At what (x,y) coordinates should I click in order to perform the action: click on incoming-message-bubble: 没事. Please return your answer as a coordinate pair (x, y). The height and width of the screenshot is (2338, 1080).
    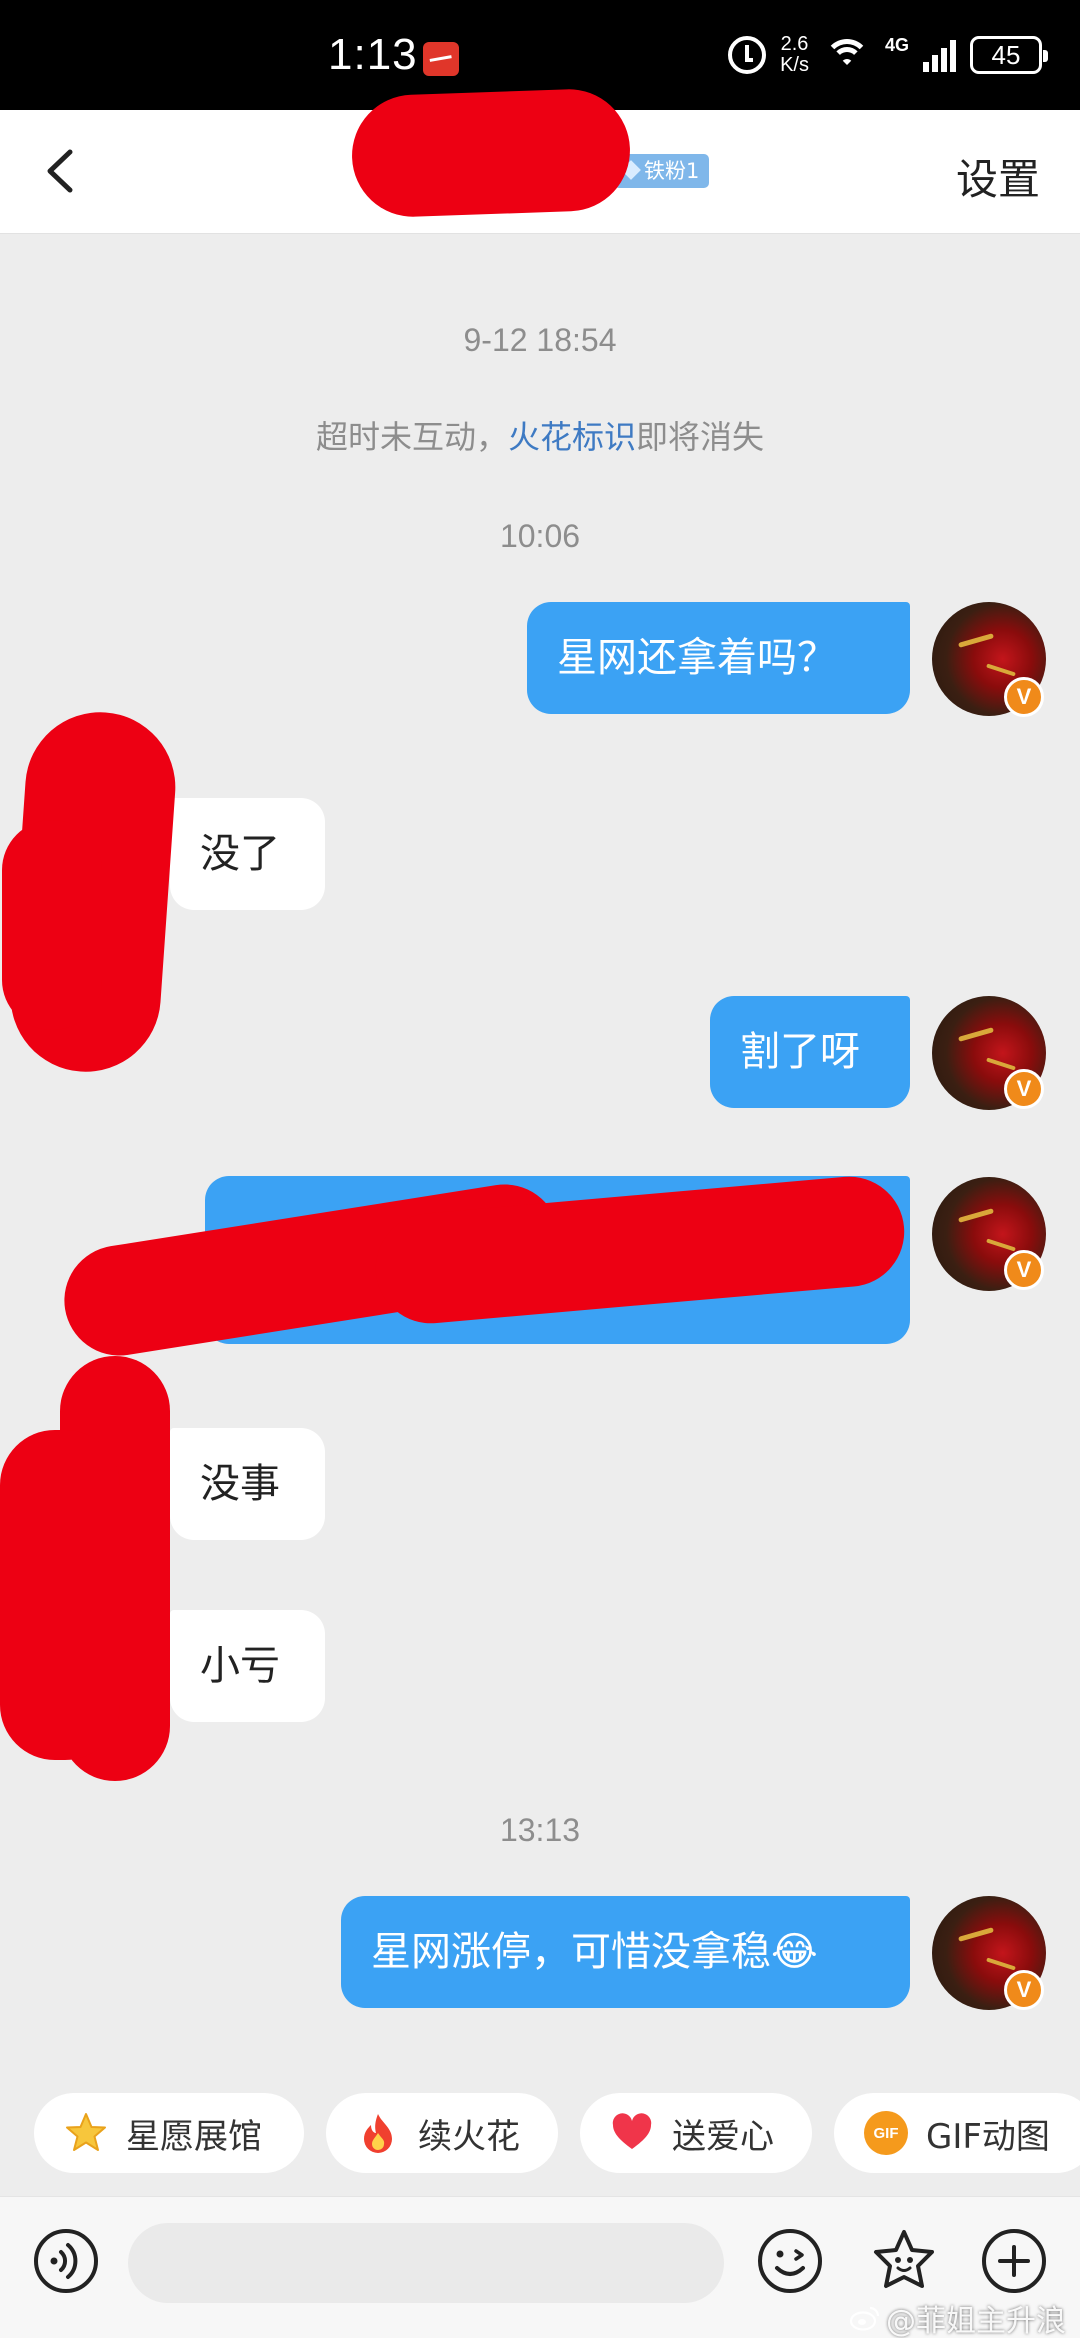
    Looking at the image, I should click on (247, 1484).